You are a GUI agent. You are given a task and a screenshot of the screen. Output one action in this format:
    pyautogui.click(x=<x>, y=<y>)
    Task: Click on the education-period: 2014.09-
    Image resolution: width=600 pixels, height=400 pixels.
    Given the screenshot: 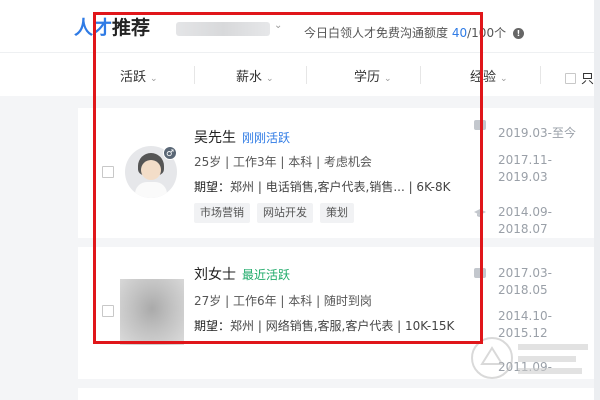 What is the action you would take?
    pyautogui.click(x=525, y=212)
    